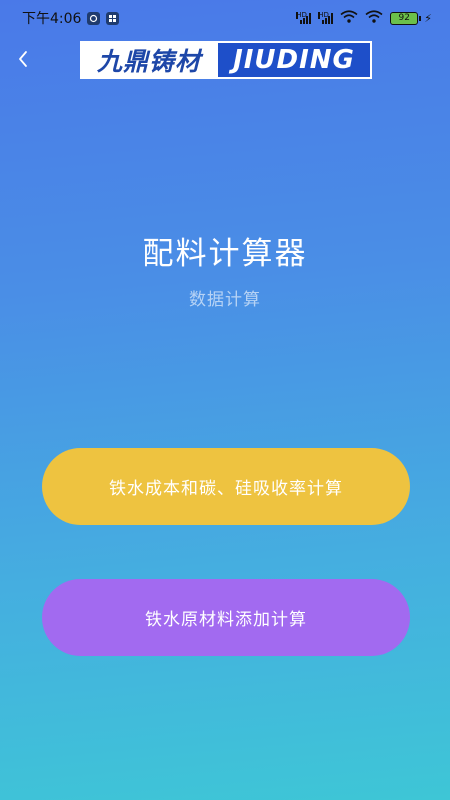  Describe the element at coordinates (349, 18) in the screenshot. I see `wifi-icon` at that location.